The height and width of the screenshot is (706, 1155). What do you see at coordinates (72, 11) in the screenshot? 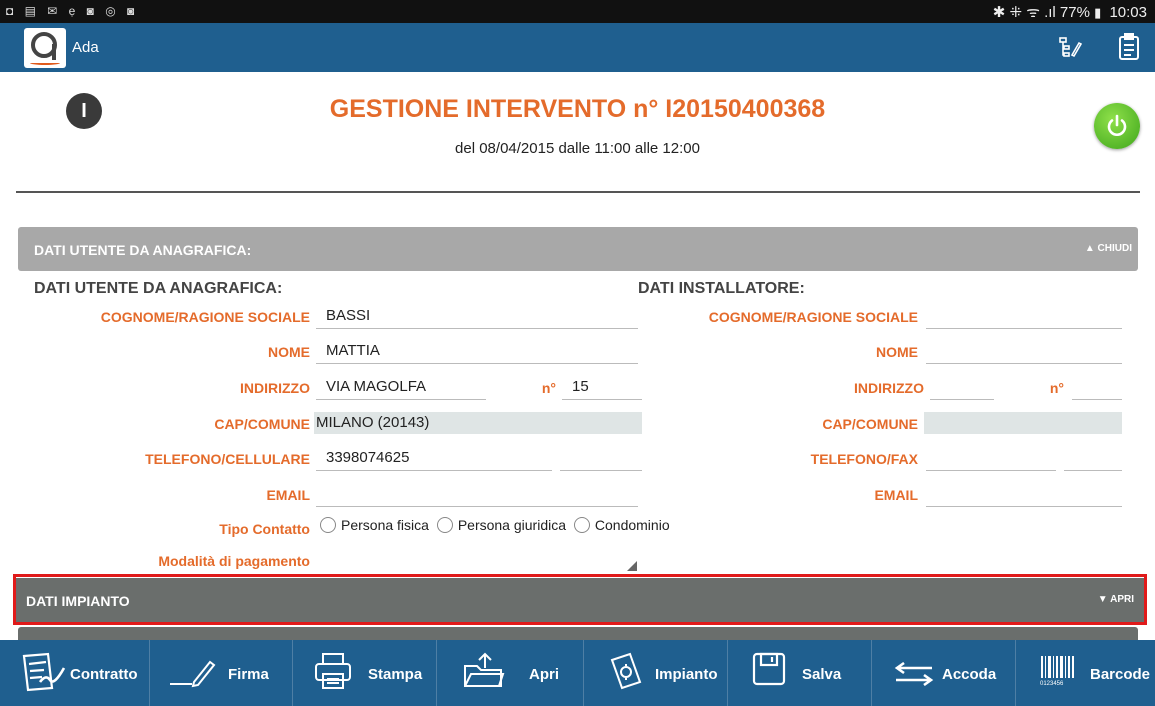
I see `notification-icons: ◘ ▤ ✉ ẹ ◙ ◎ ◙` at bounding box center [72, 11].